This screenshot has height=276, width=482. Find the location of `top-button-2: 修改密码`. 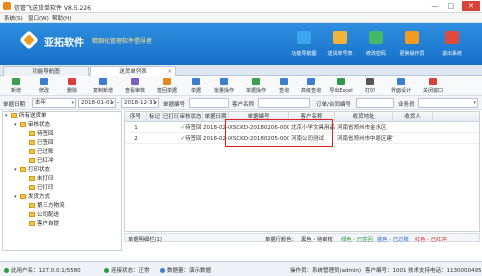

top-button-2: 修改密码 is located at coordinates (376, 44).